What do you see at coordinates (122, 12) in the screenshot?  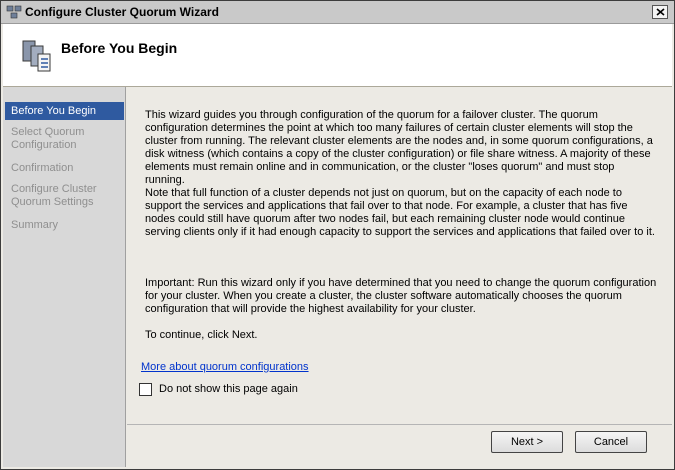 I see `window-title: Configure Cluster Quorum Wizard` at bounding box center [122, 12].